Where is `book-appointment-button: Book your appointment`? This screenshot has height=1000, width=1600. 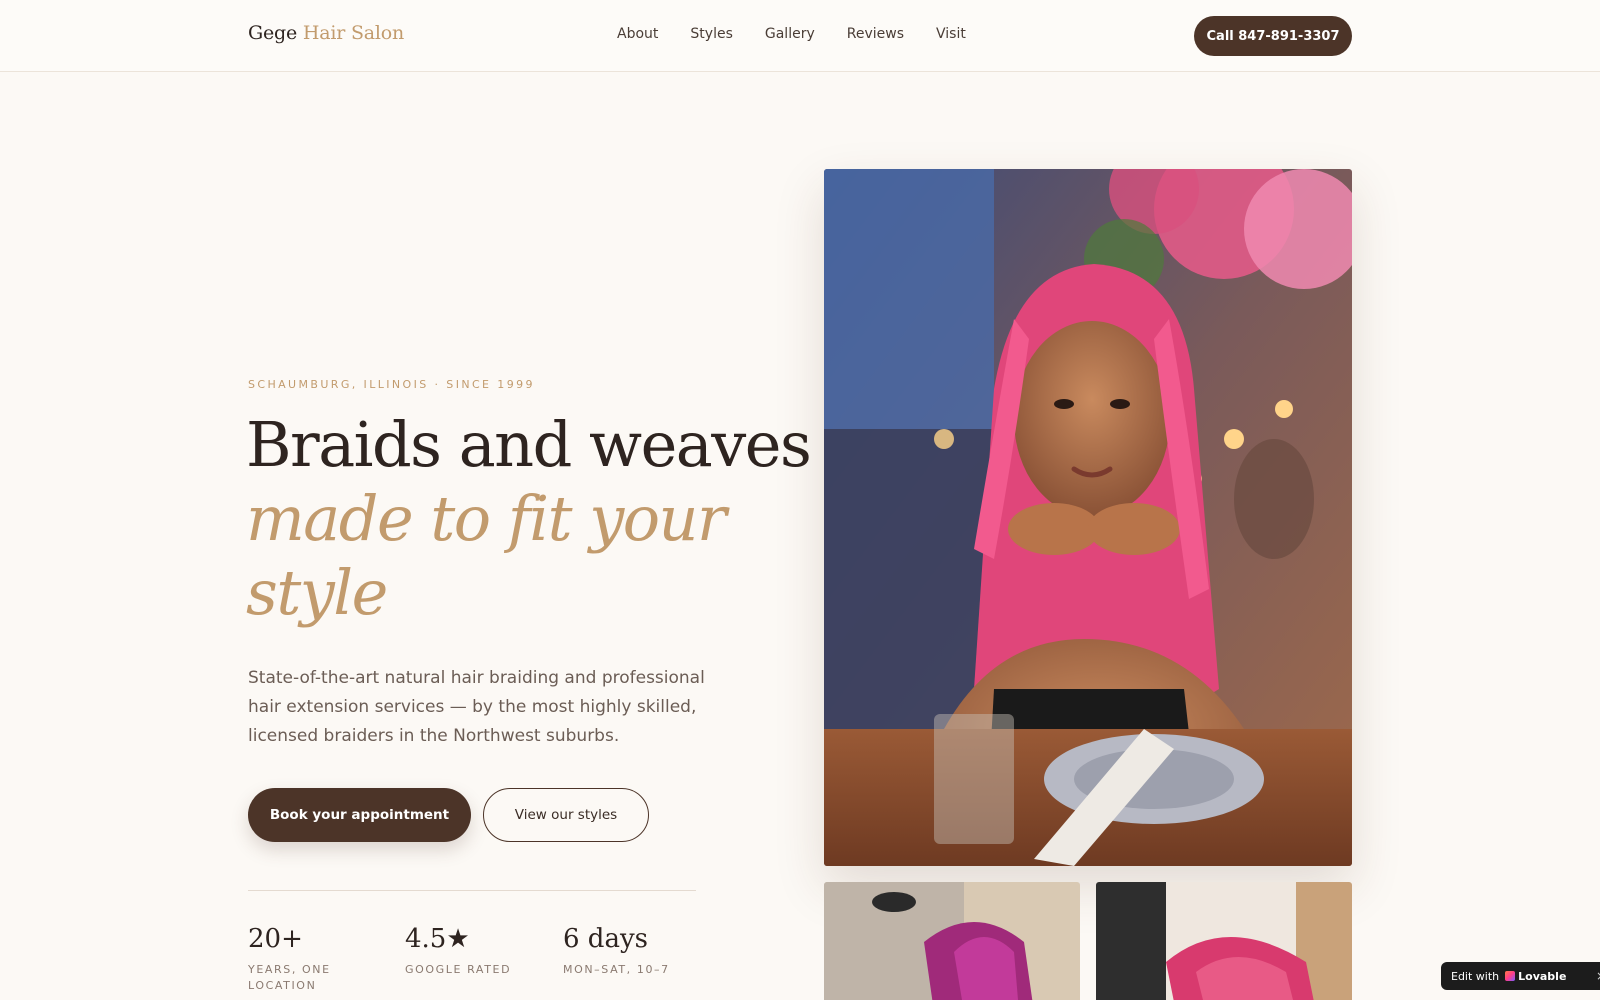 book-appointment-button: Book your appointment is located at coordinates (359, 815).